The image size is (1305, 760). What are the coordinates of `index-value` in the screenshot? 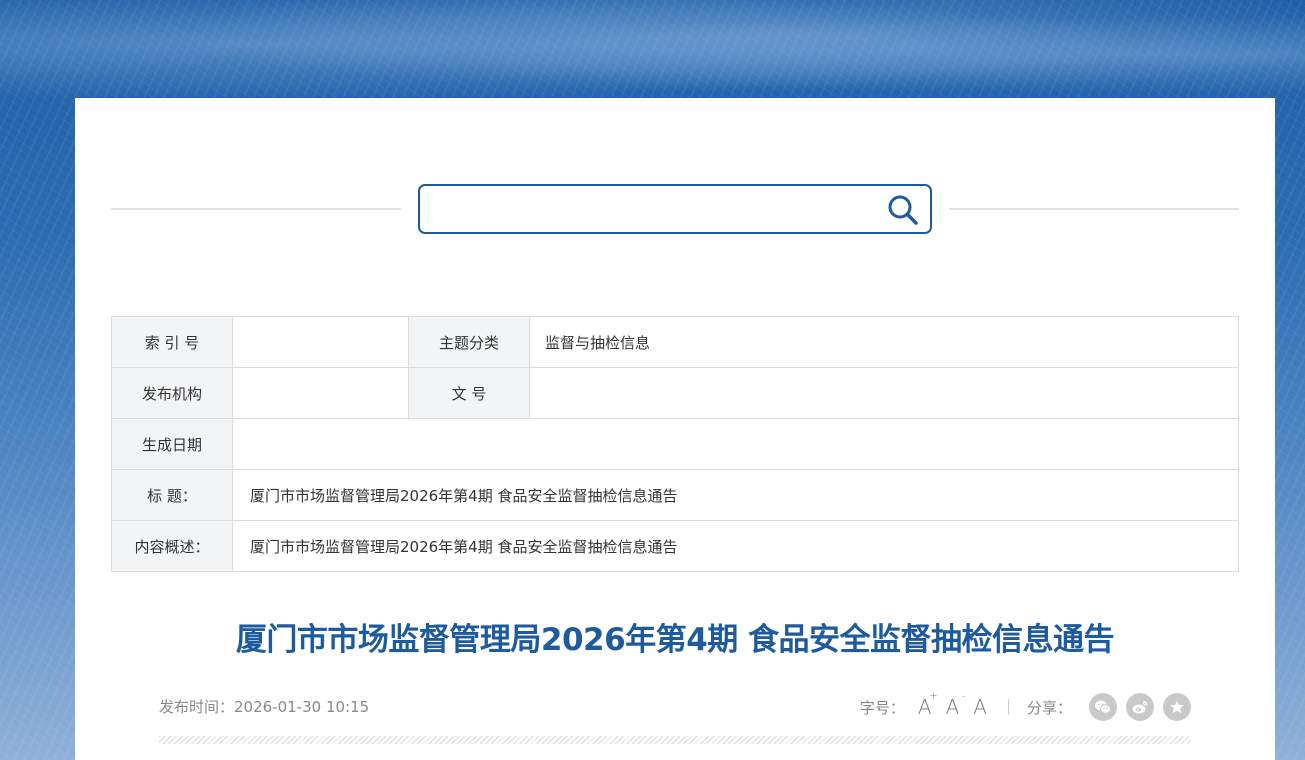 It's located at (320, 342).